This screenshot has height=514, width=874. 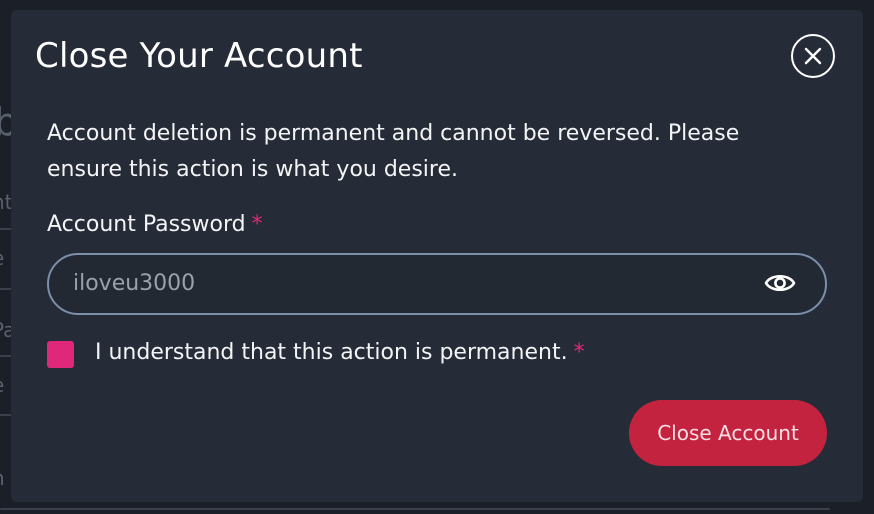 I want to click on background-divider, so click(x=415, y=509).